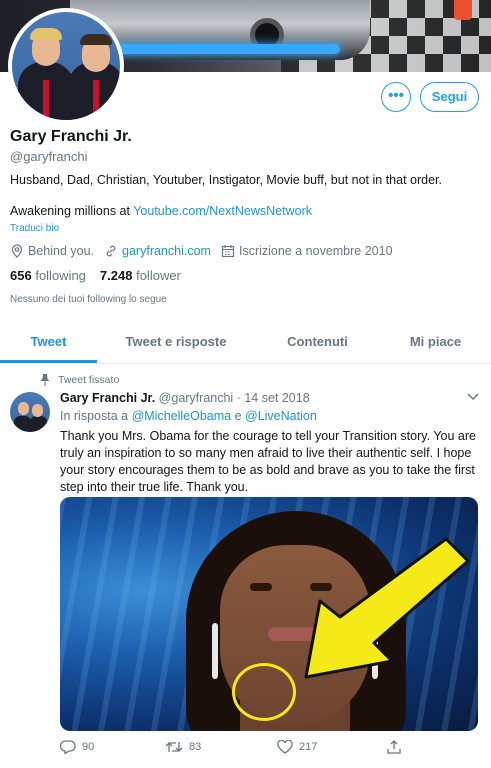 The image size is (491, 768). Describe the element at coordinates (435, 342) in the screenshot. I see `tab-likes: Mi piace` at that location.